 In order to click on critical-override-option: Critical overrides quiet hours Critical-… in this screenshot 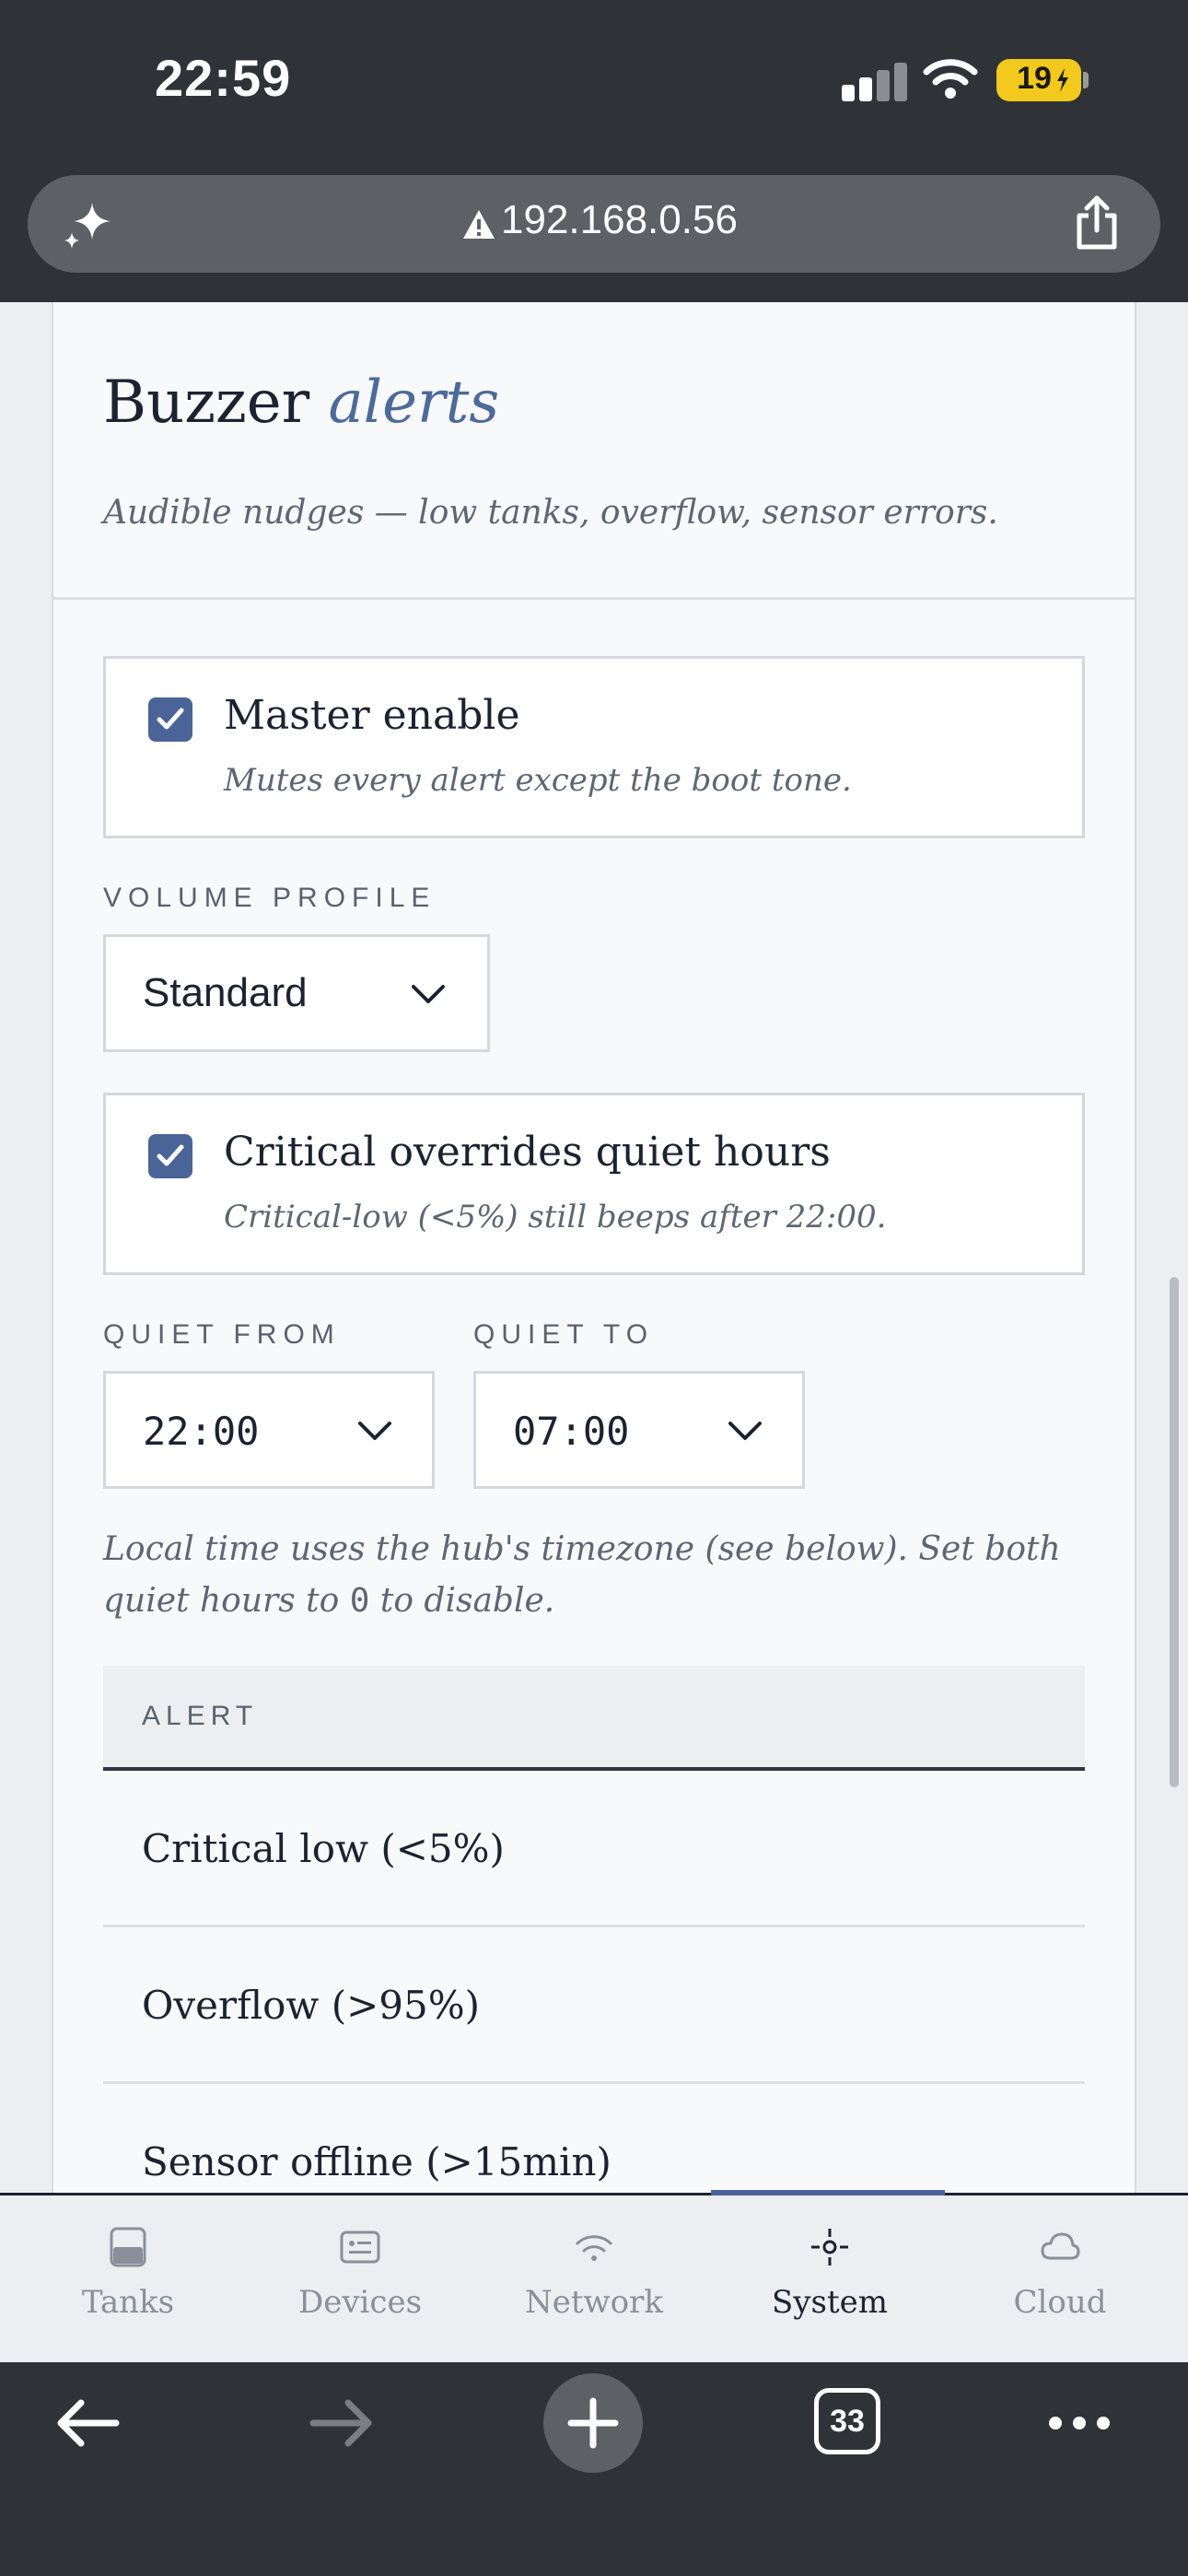, I will do `click(594, 1184)`.